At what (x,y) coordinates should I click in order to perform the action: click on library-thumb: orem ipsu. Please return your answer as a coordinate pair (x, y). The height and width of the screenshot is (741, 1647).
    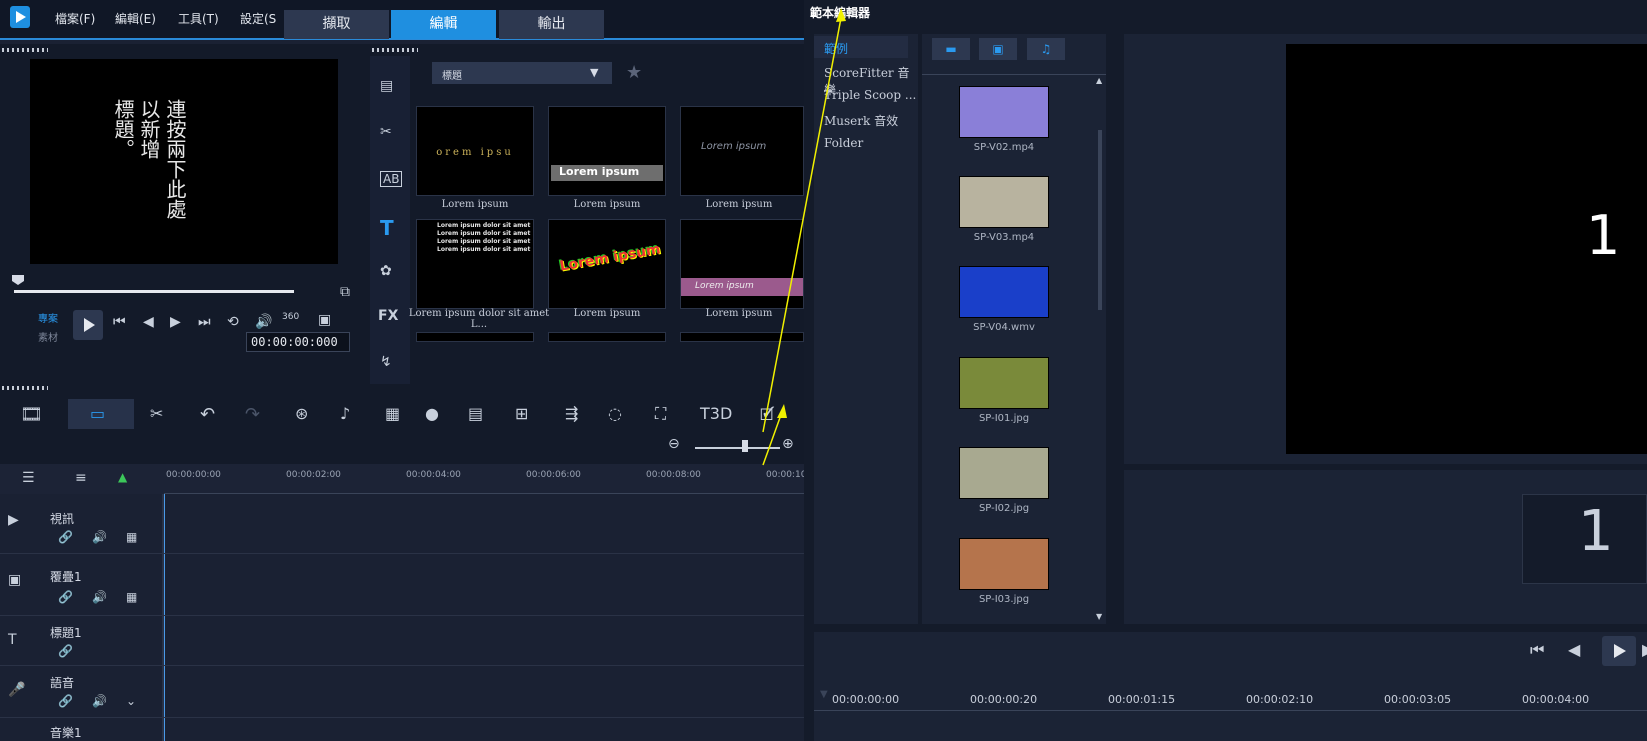
    Looking at the image, I should click on (475, 151).